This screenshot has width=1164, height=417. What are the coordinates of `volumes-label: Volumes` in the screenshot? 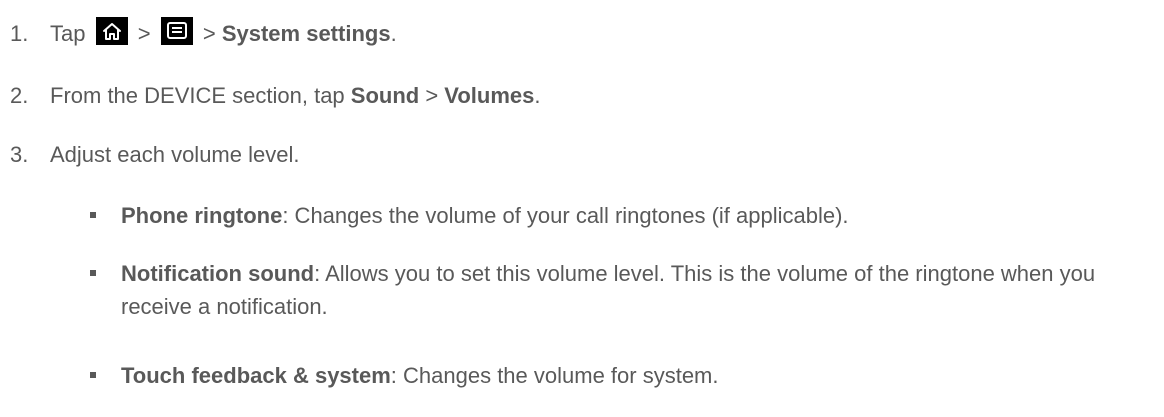 It's located at (489, 95).